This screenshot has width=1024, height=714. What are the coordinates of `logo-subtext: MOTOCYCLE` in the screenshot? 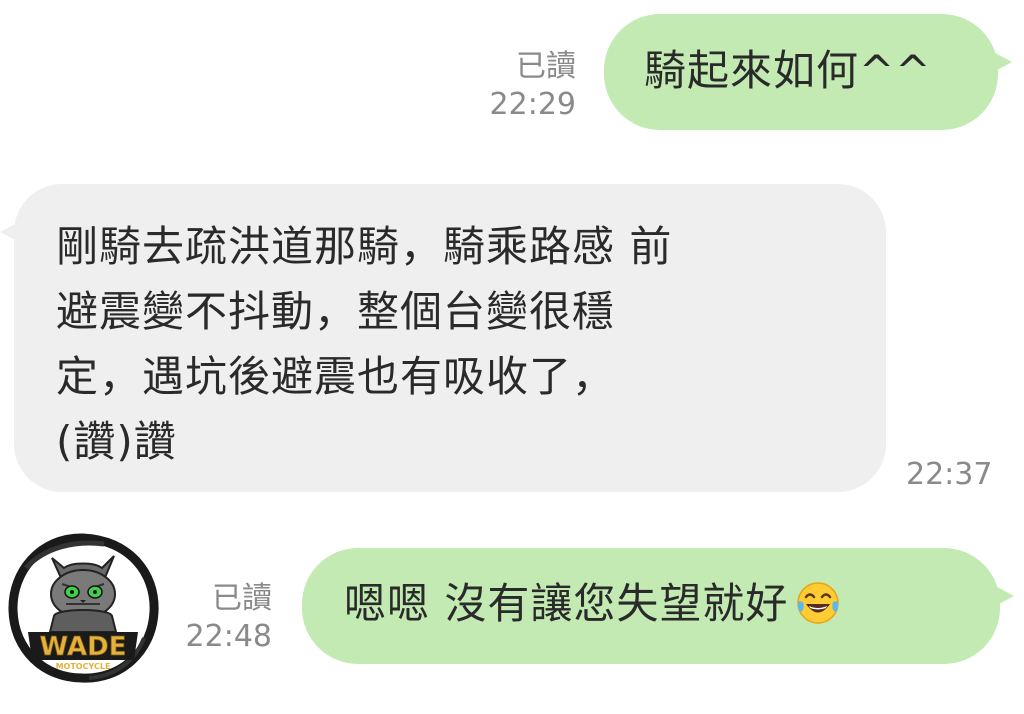 It's located at (83, 666).